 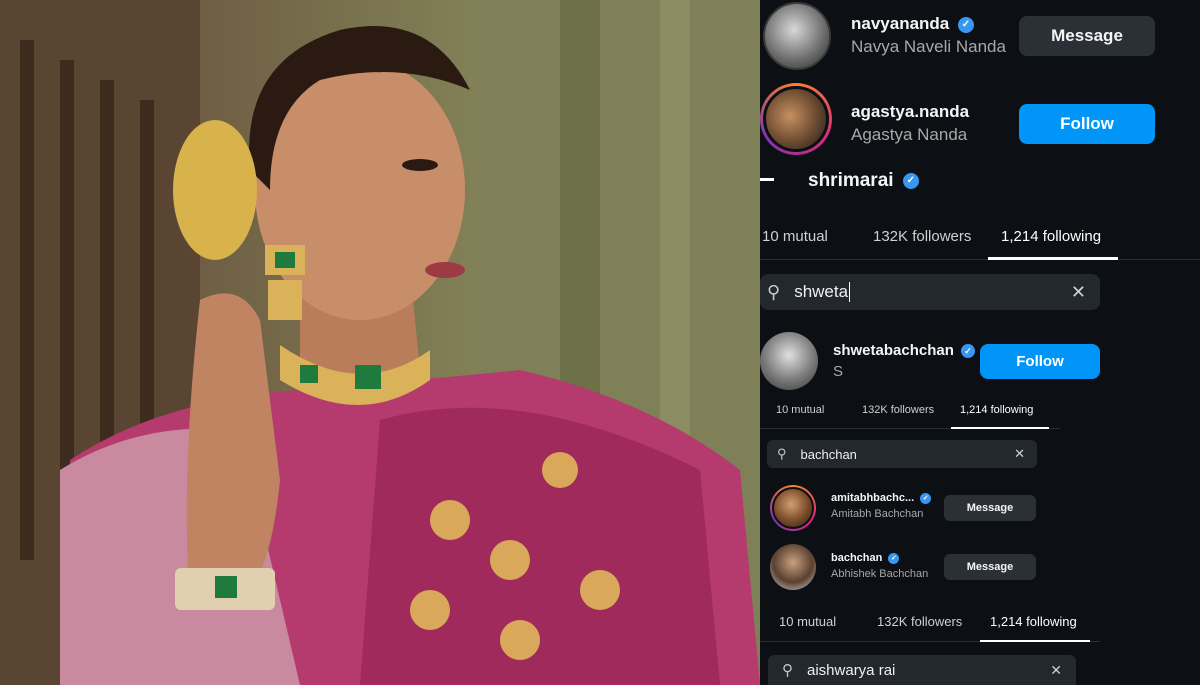 I want to click on list-item-fullname: Amitabh Bachchan, so click(x=877, y=514).